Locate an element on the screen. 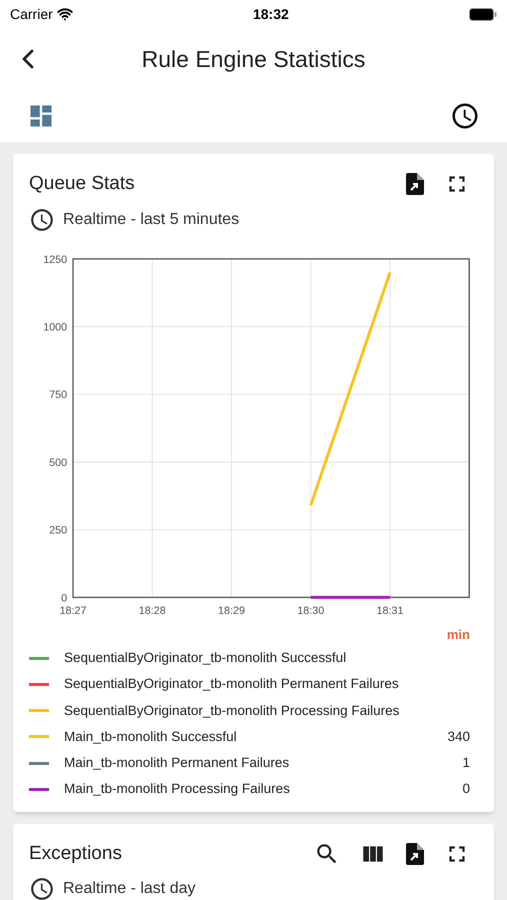 The image size is (507, 900). legend-label: SequentialByOriginator_tb-monolith Successful is located at coordinates (206, 658).